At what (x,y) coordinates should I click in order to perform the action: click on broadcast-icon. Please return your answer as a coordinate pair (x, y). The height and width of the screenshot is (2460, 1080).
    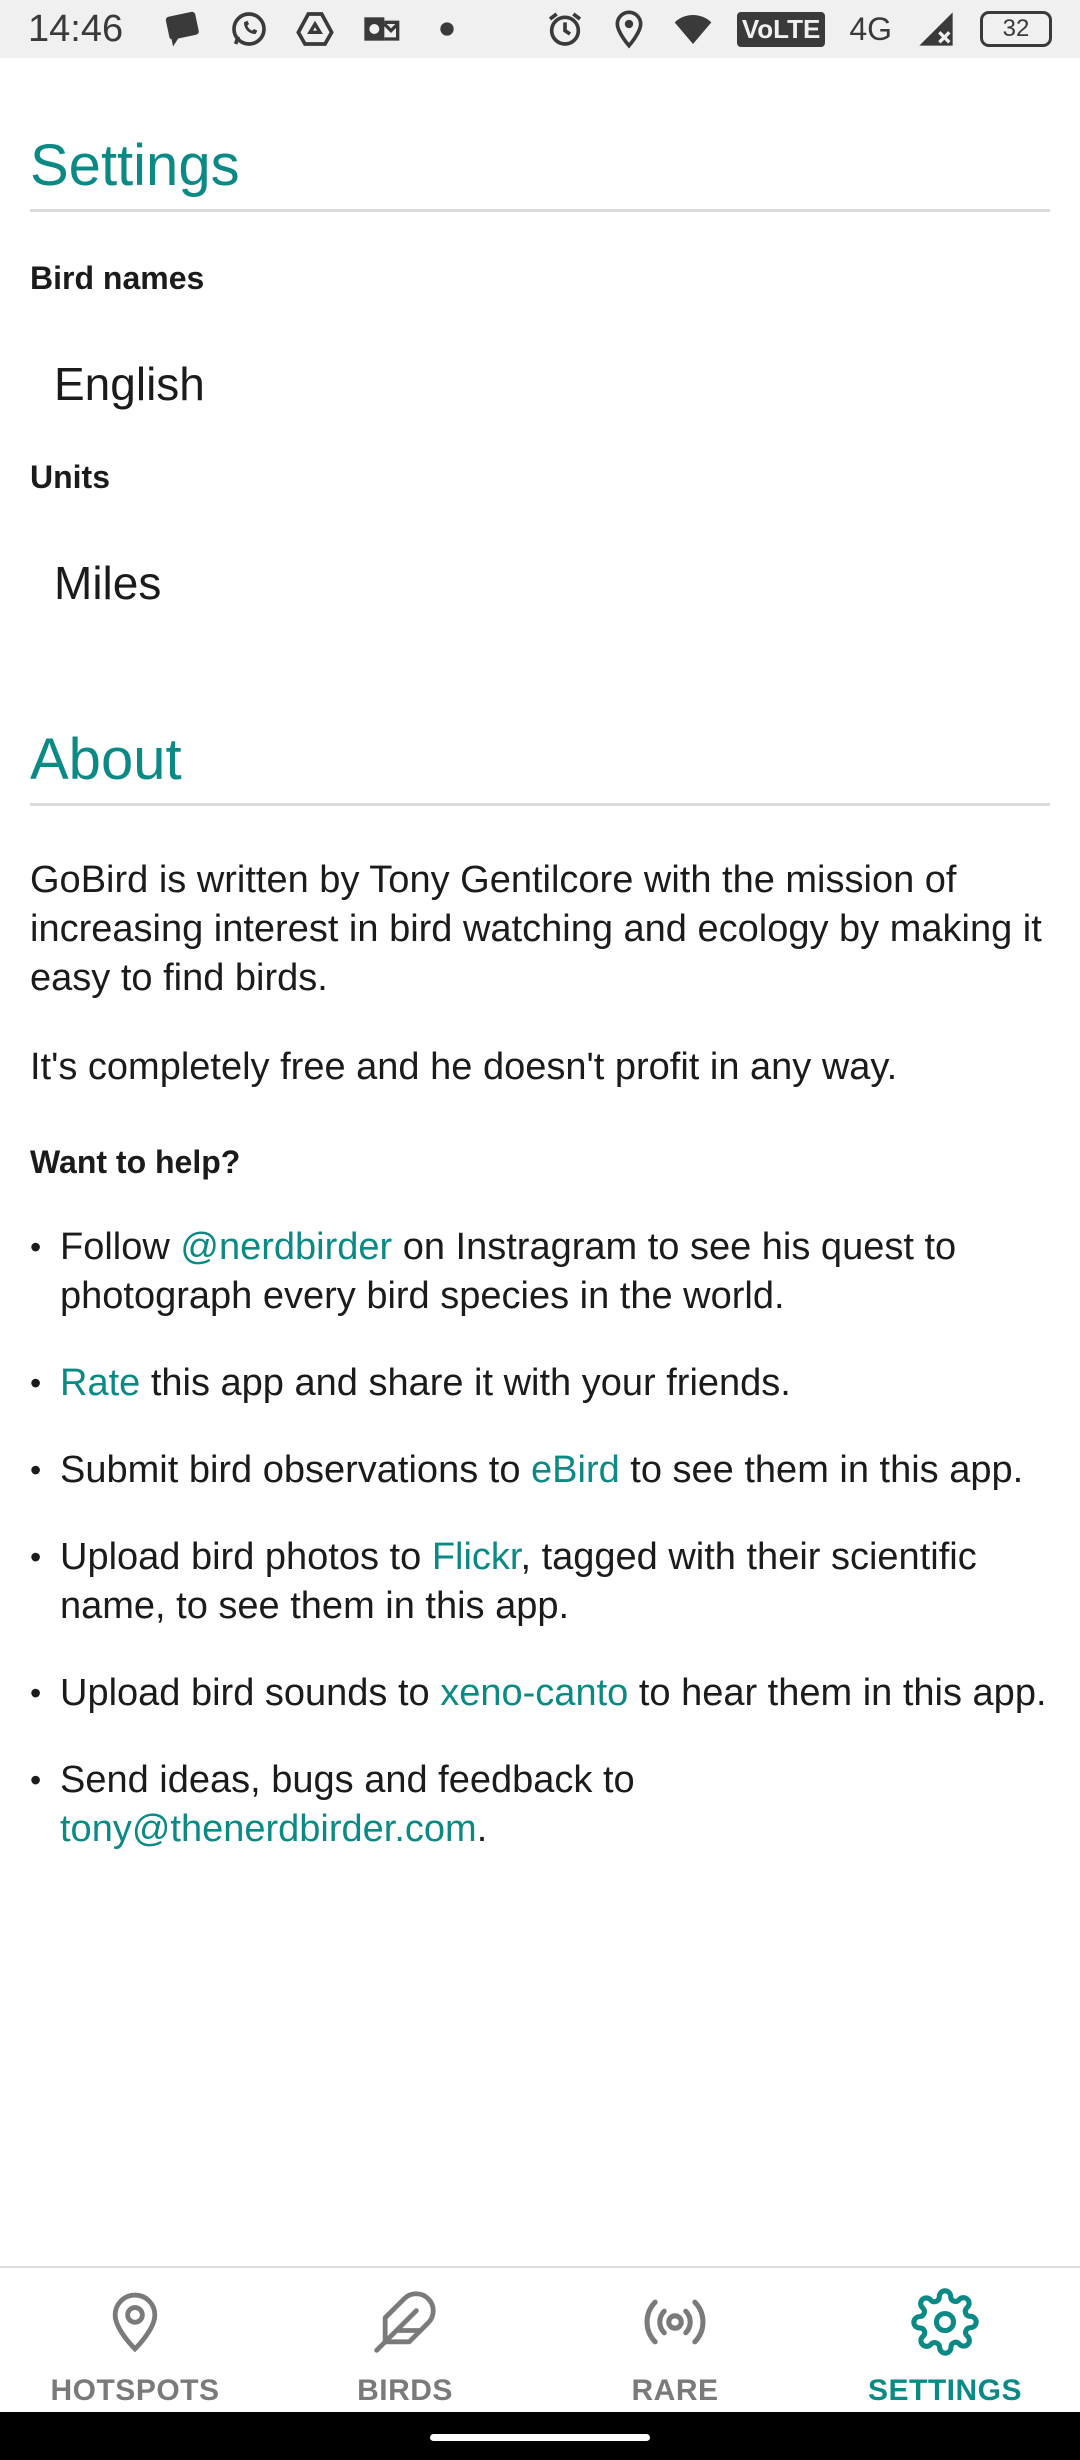
    Looking at the image, I should click on (675, 2322).